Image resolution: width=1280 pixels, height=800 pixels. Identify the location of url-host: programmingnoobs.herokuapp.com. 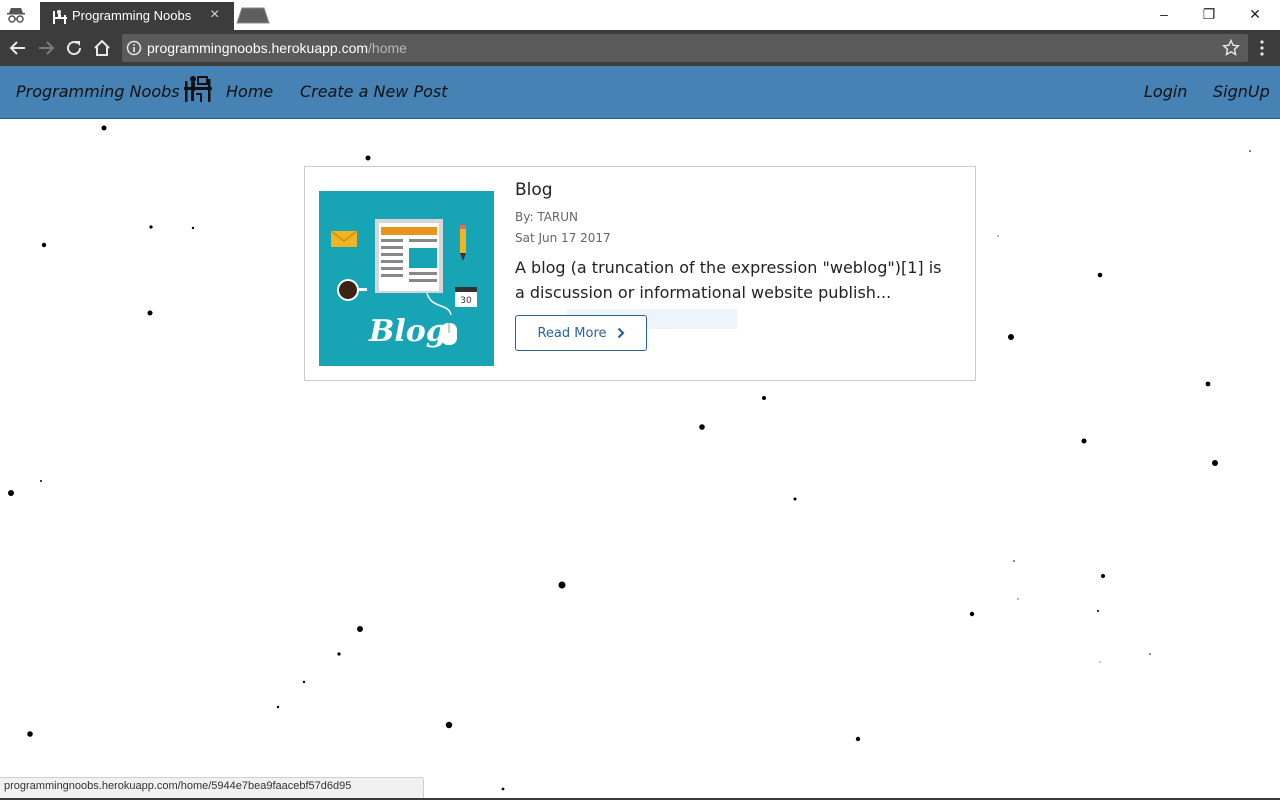
(258, 48).